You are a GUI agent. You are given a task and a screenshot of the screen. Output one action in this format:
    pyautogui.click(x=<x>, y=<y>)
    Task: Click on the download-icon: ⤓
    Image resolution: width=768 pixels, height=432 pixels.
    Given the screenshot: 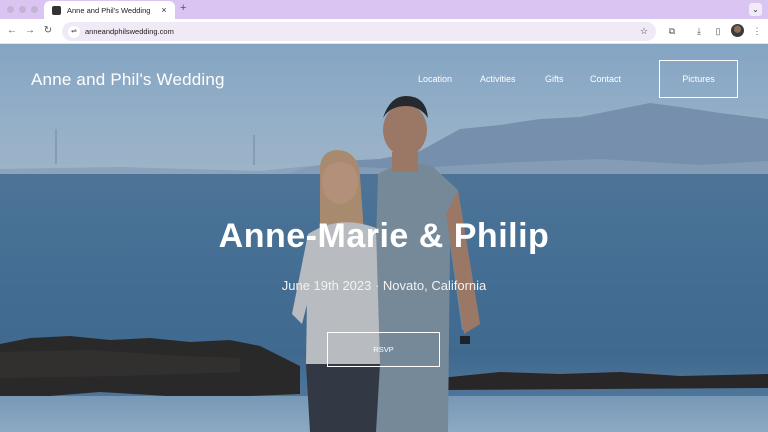 What is the action you would take?
    pyautogui.click(x=699, y=31)
    